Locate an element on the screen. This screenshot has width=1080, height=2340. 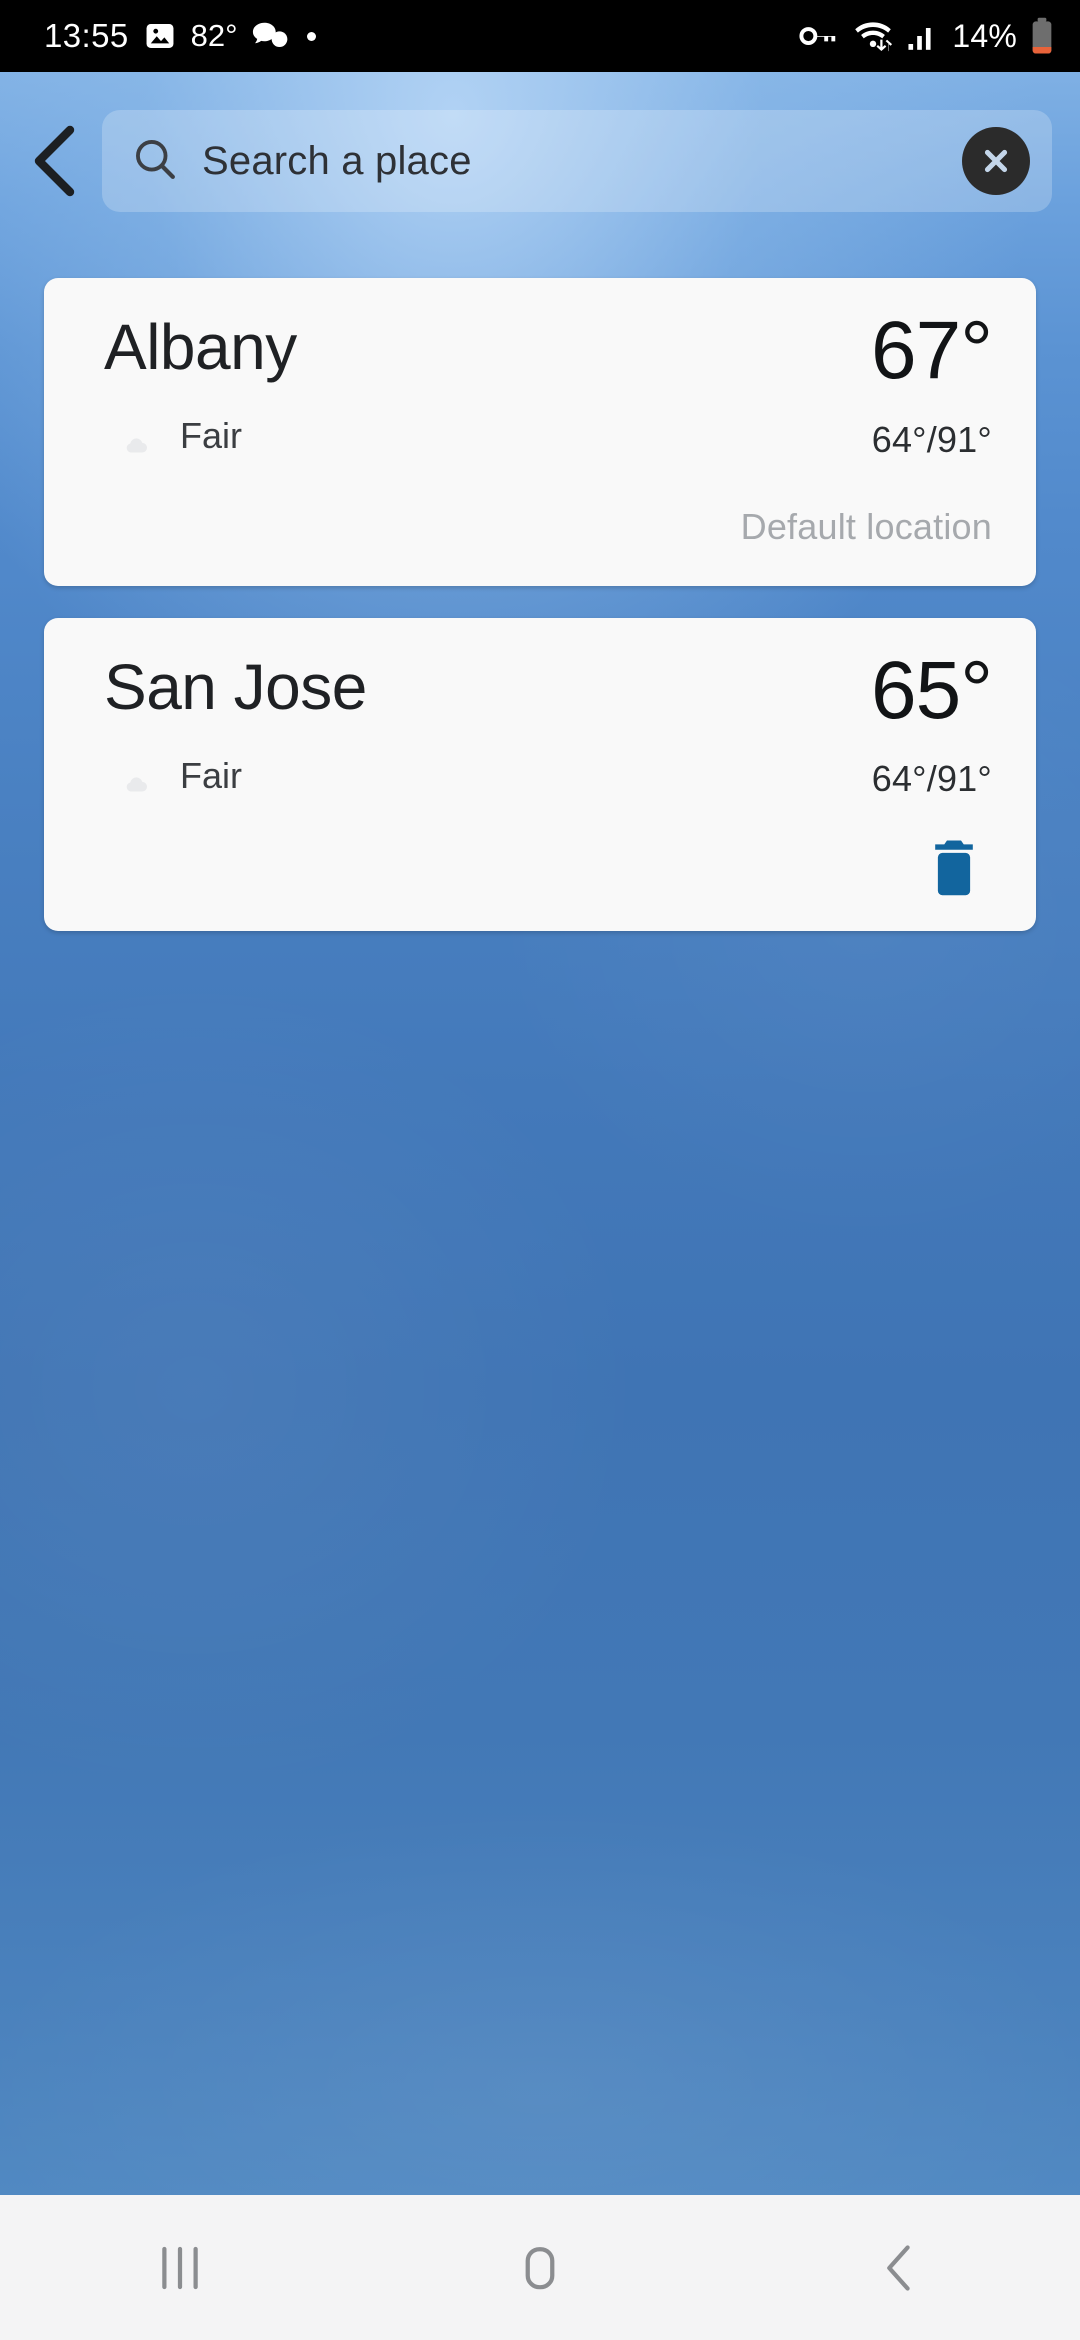
gallery-icon is located at coordinates (160, 36).